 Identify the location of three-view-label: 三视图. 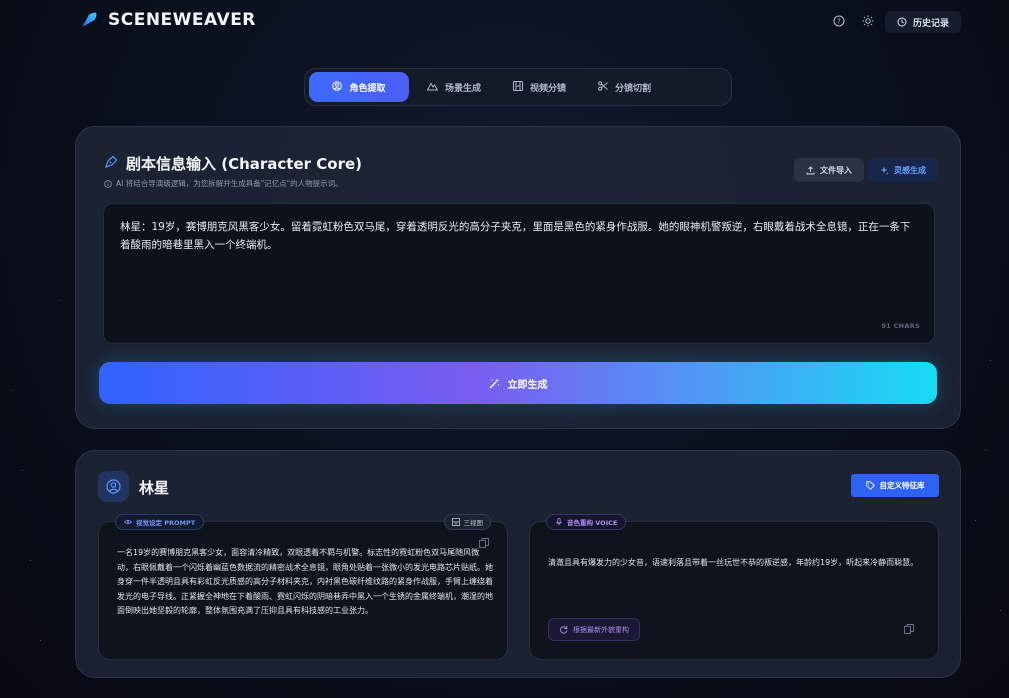
(473, 523).